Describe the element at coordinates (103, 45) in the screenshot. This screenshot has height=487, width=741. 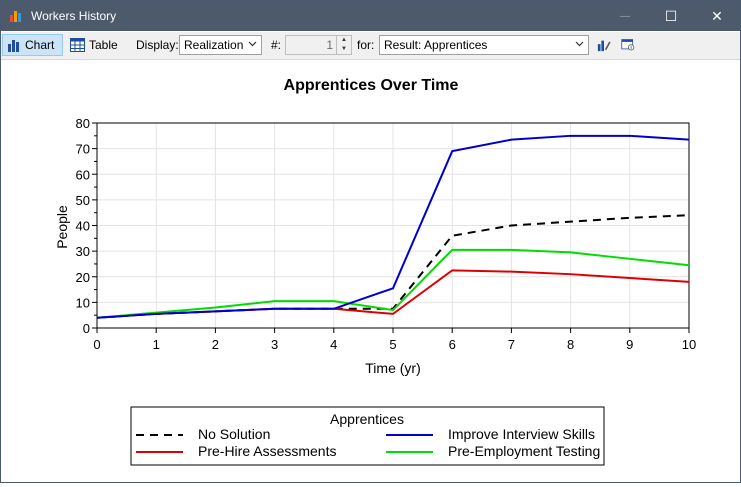
I see `table-button-label: Table` at that location.